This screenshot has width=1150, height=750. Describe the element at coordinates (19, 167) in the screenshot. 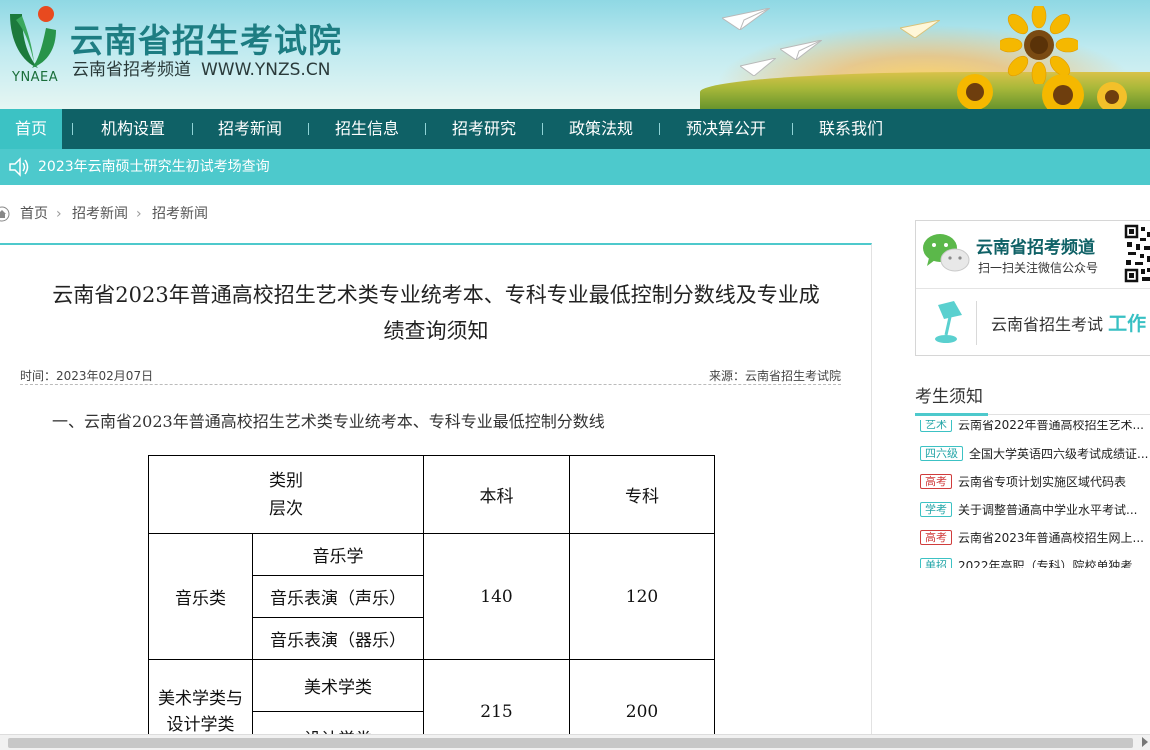

I see `speaker-icon` at that location.